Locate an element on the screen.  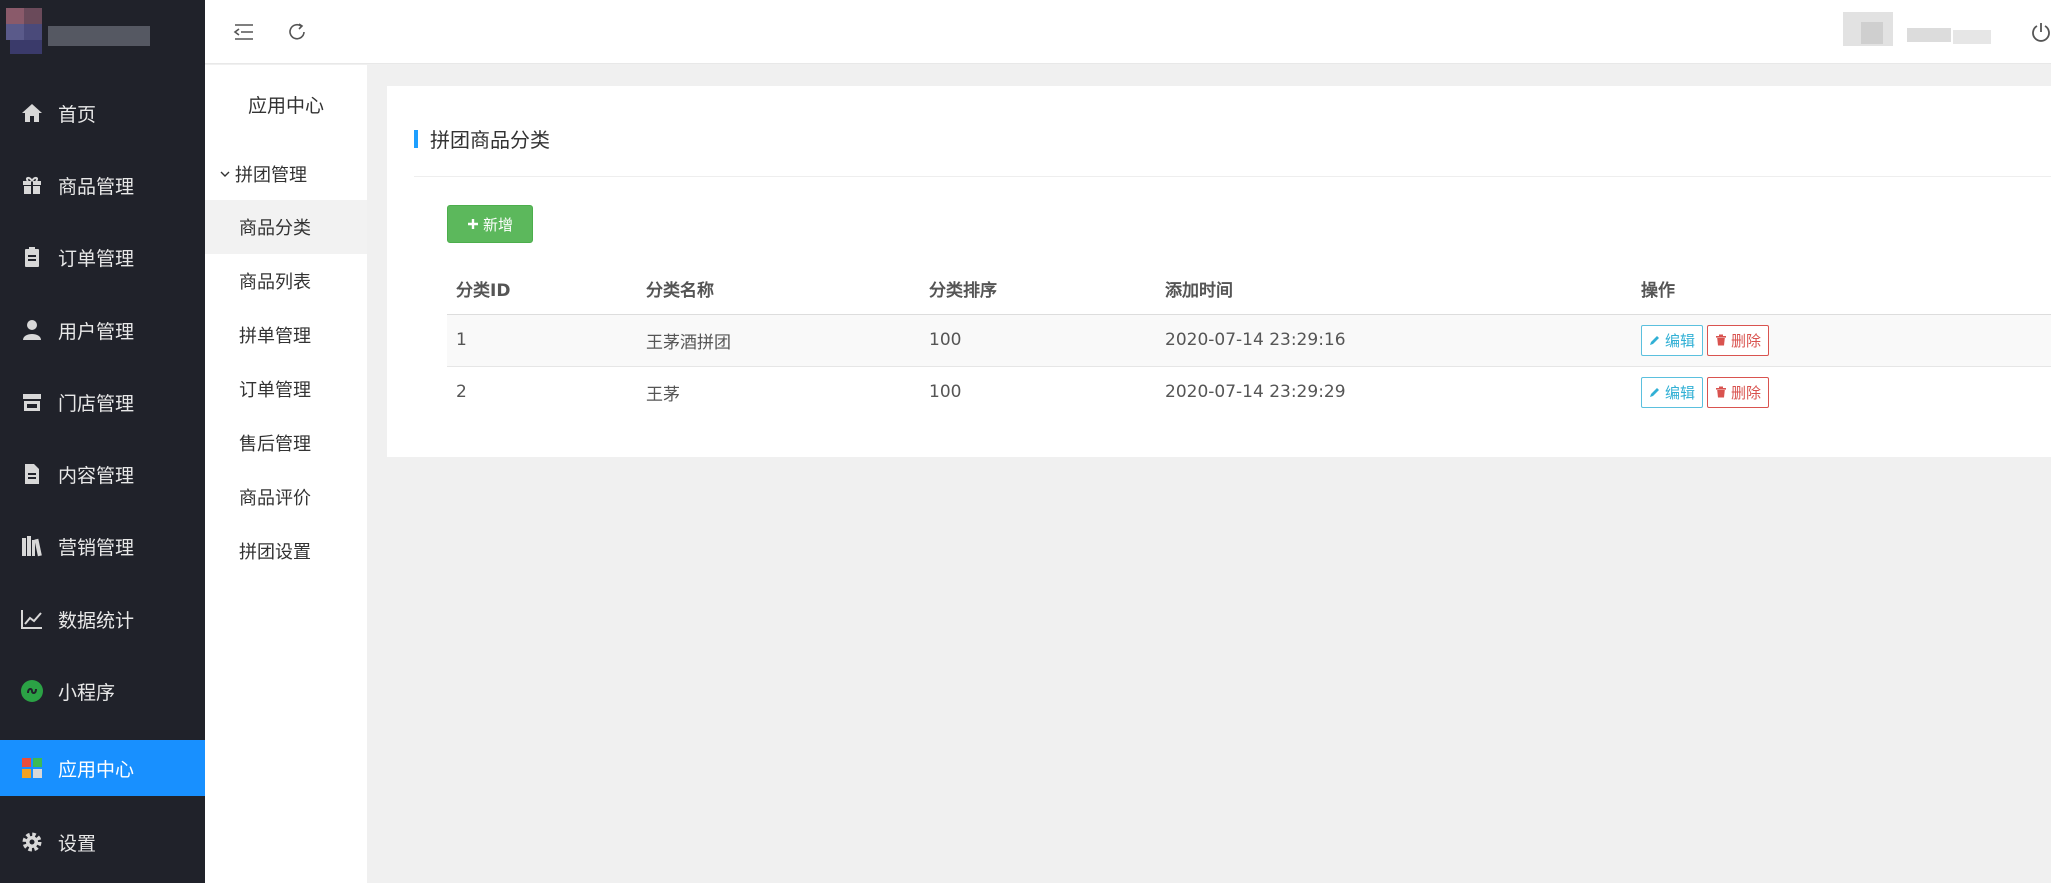
collapse-menu-button is located at coordinates (244, 32).